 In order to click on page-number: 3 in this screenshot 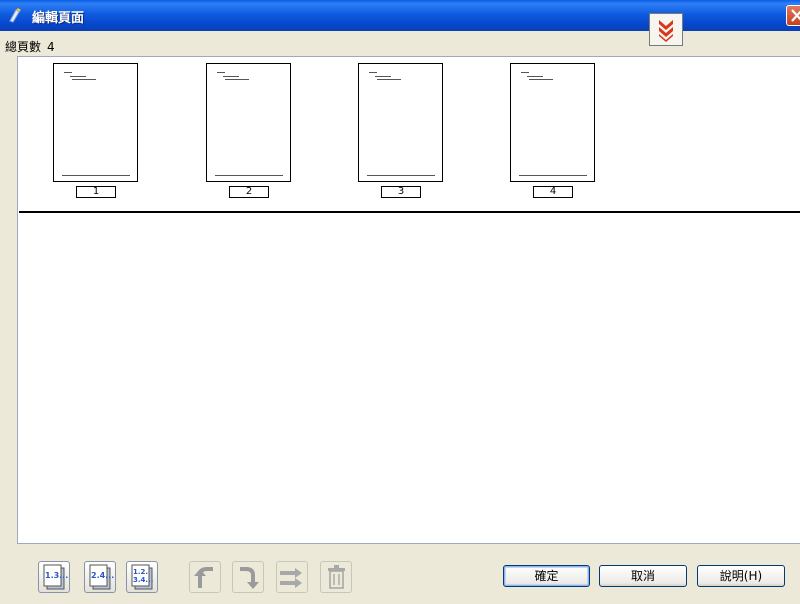, I will do `click(401, 192)`.